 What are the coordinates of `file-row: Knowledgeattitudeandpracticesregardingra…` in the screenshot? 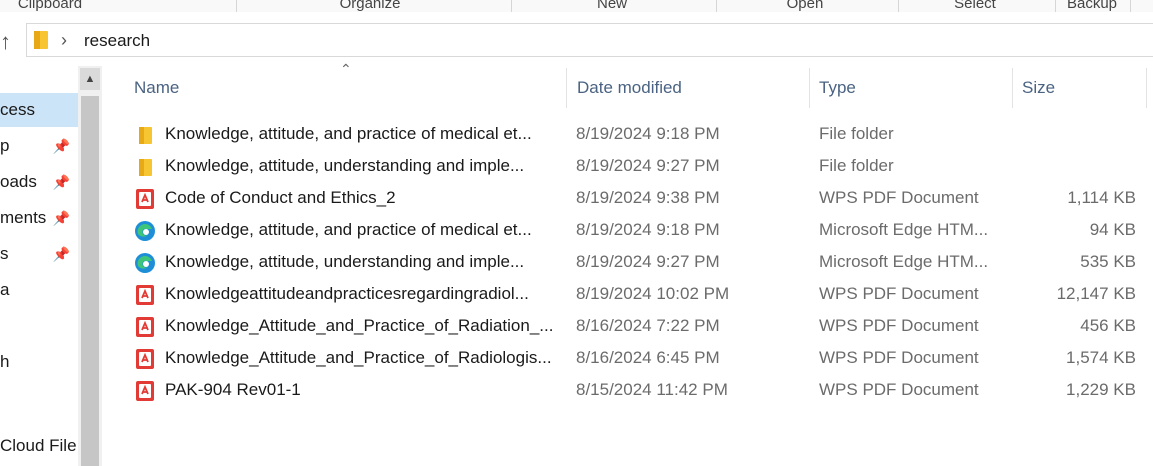 It's located at (630, 294).